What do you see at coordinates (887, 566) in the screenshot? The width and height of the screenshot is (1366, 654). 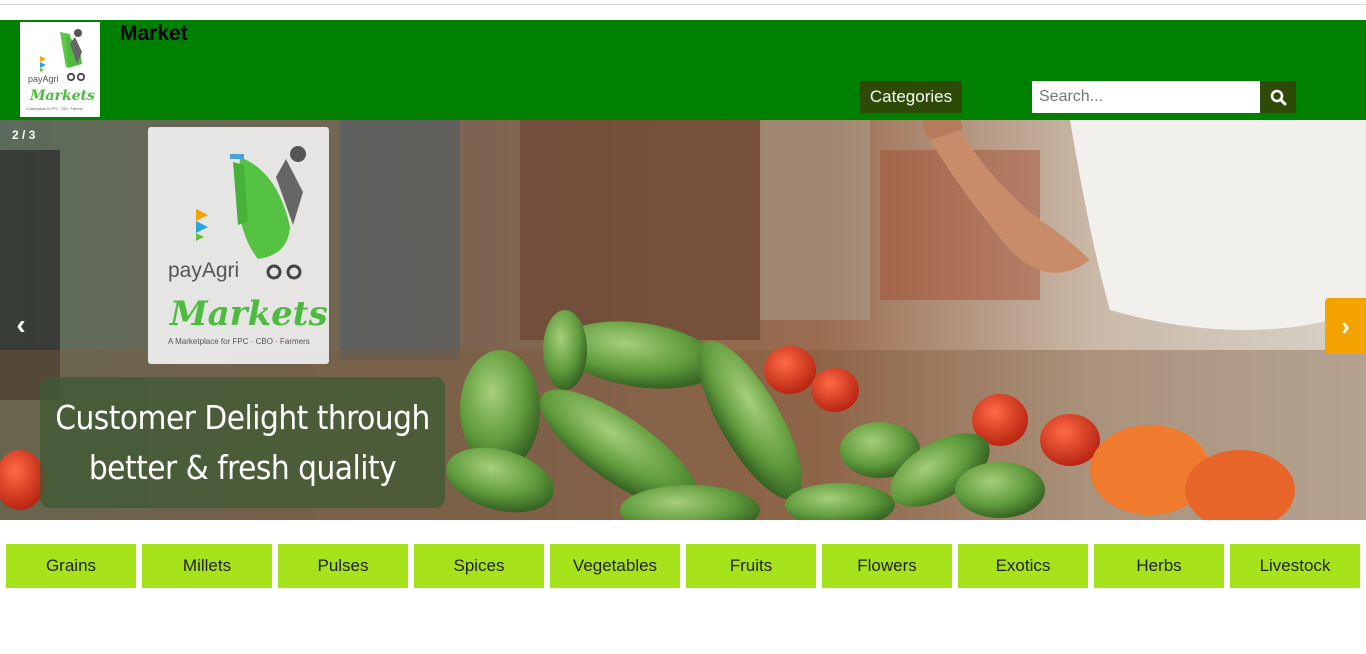 I see `category-flowers-button: Flowers` at bounding box center [887, 566].